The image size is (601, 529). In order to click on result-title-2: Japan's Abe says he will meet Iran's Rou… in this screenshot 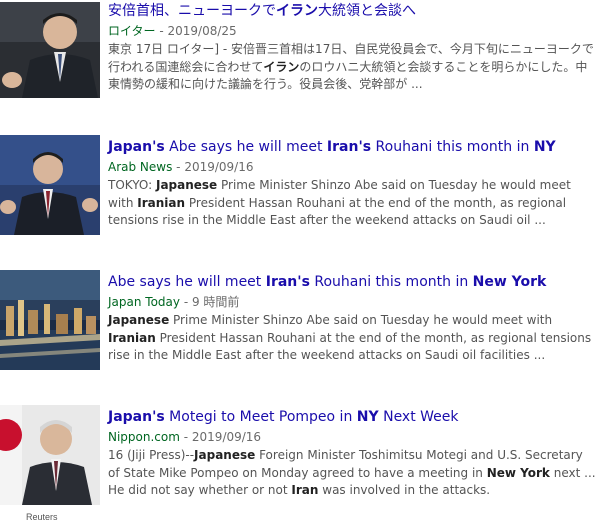, I will do `click(352, 147)`.